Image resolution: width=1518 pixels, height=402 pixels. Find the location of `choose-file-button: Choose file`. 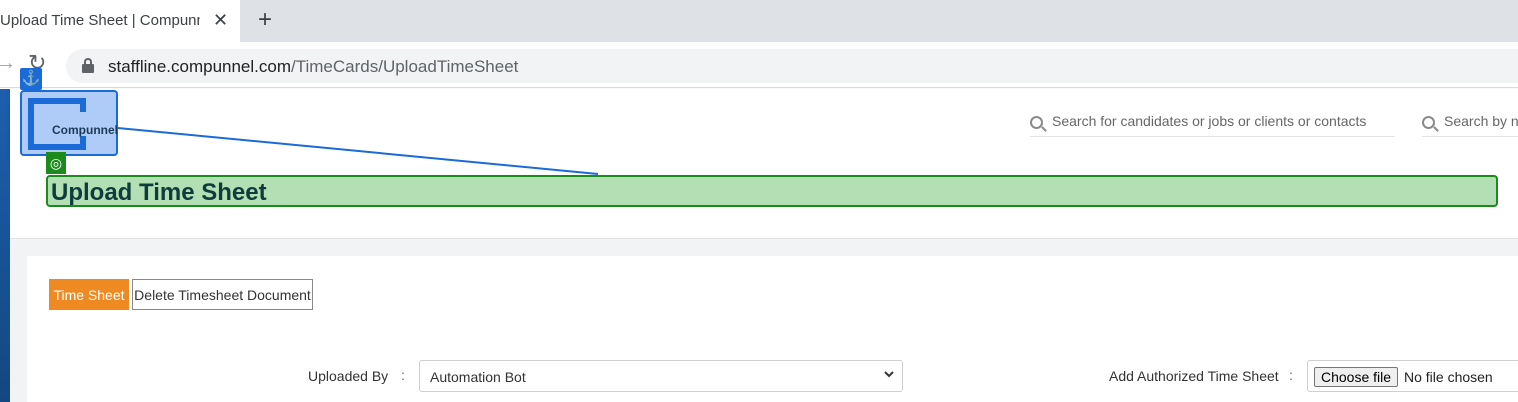

choose-file-button: Choose file is located at coordinates (1356, 377).